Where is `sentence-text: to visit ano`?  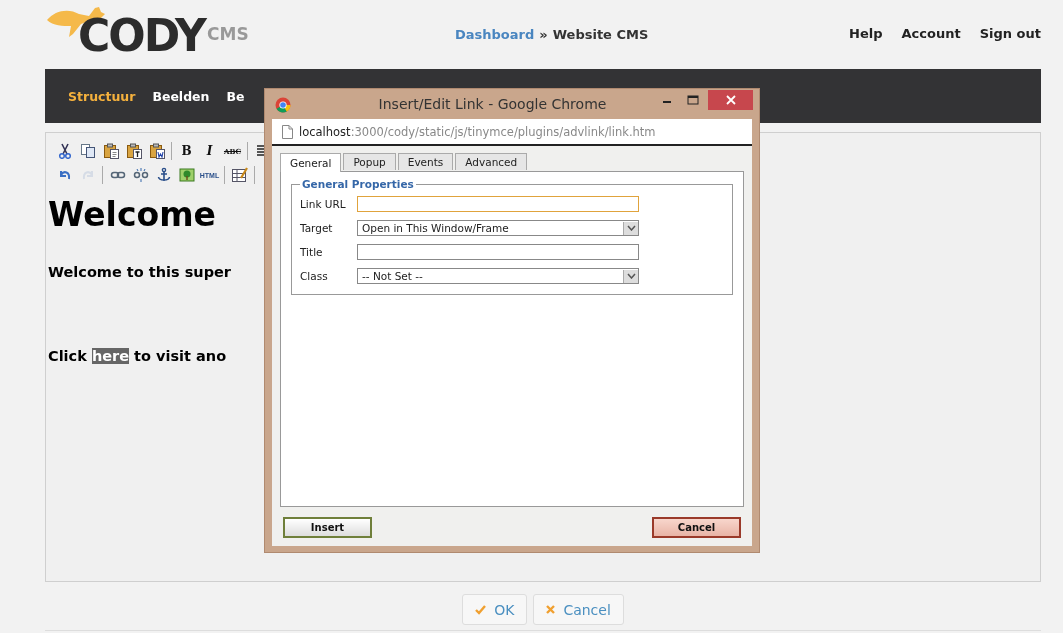 sentence-text: to visit ano is located at coordinates (180, 356).